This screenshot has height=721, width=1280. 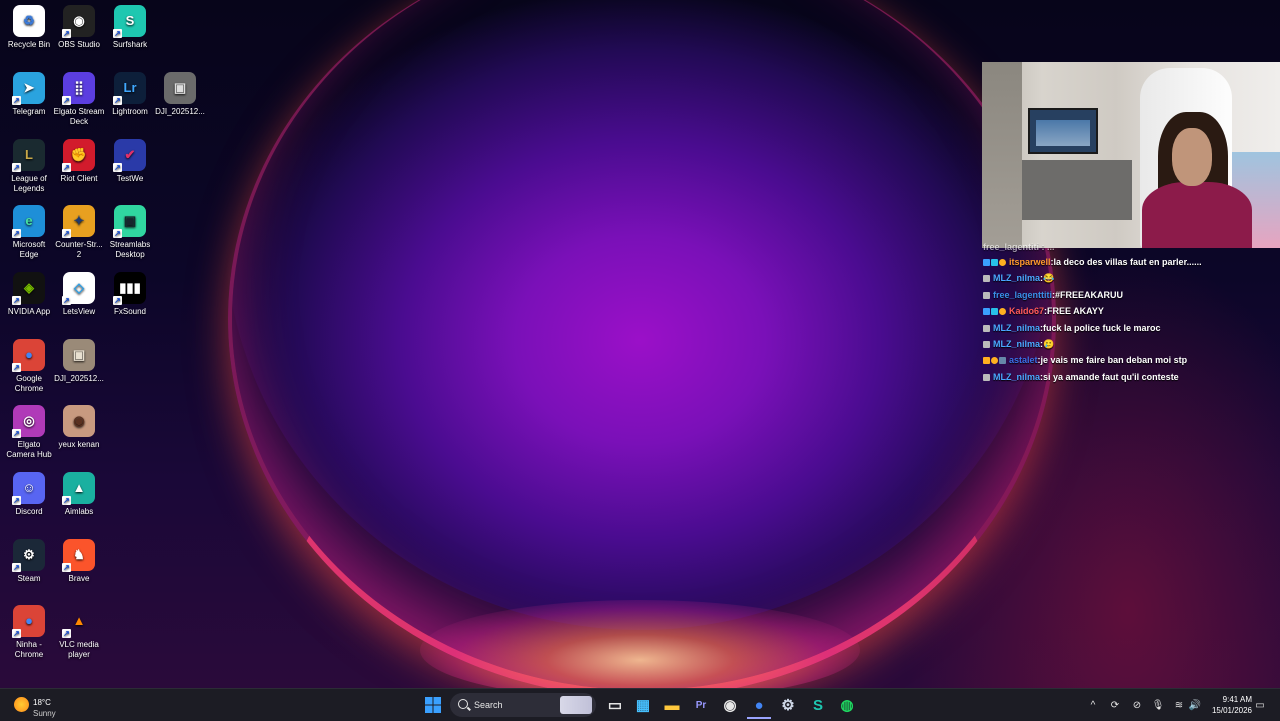 I want to click on steam-icon: ⚙ ↗, so click(x=28, y=555).